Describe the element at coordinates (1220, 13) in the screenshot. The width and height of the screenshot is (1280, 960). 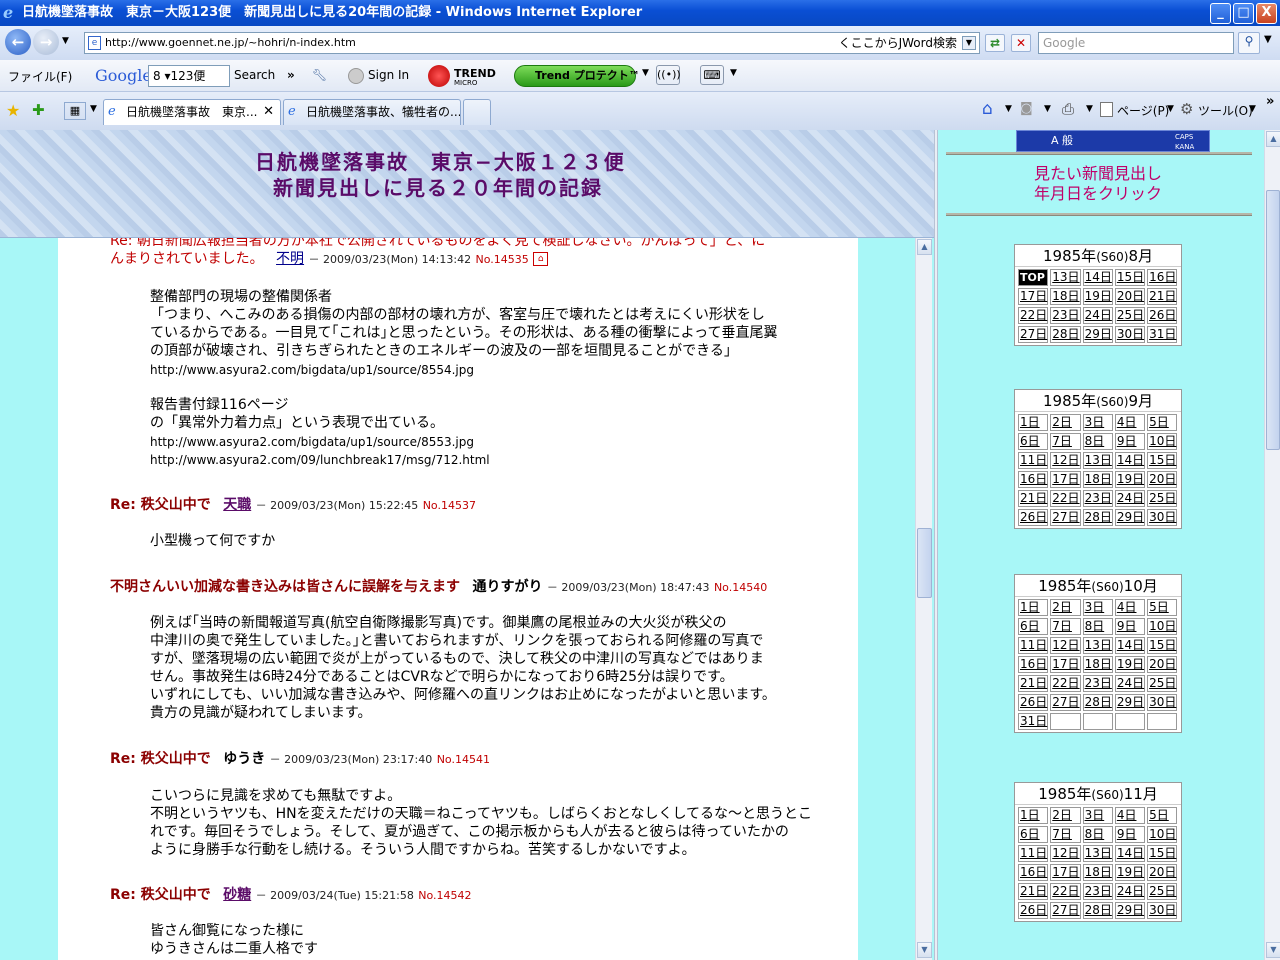
I see `minimize-button: _` at that location.